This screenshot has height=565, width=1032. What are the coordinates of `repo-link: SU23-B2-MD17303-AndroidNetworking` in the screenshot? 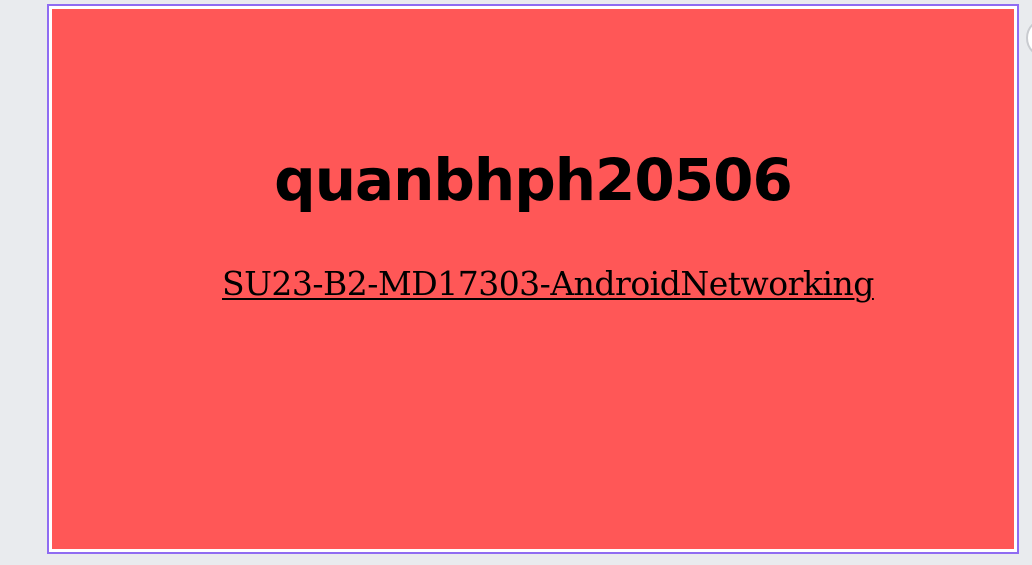 It's located at (548, 283).